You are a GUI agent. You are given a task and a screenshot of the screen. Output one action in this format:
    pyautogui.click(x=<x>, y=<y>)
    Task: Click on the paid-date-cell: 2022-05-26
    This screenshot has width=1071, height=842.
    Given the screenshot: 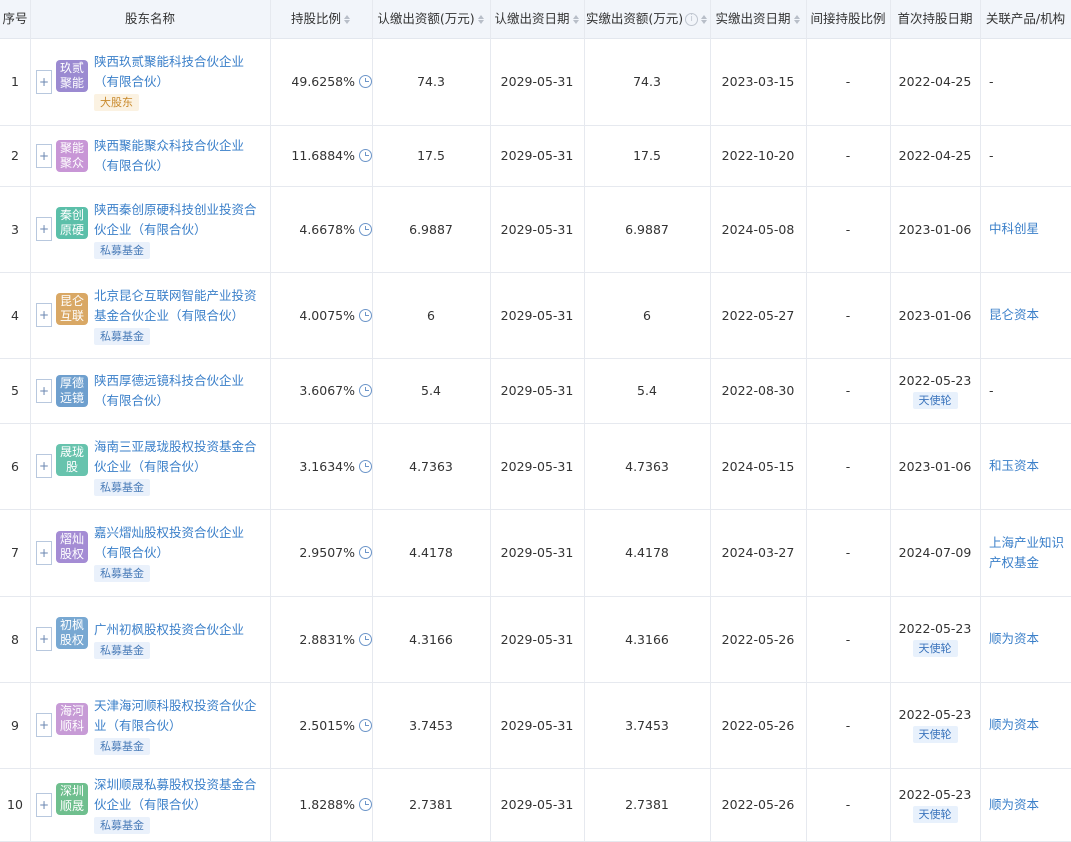 What is the action you would take?
    pyautogui.click(x=758, y=725)
    